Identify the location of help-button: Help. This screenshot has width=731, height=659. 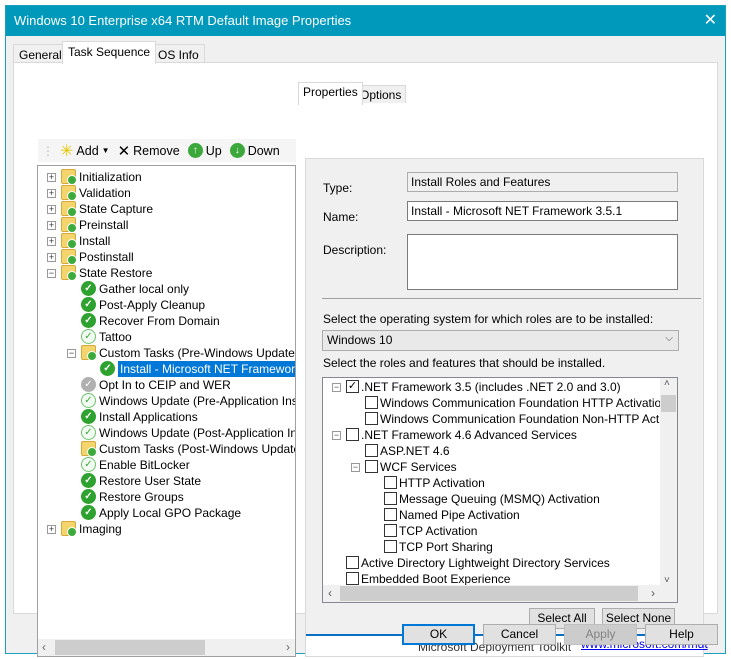
(681, 634).